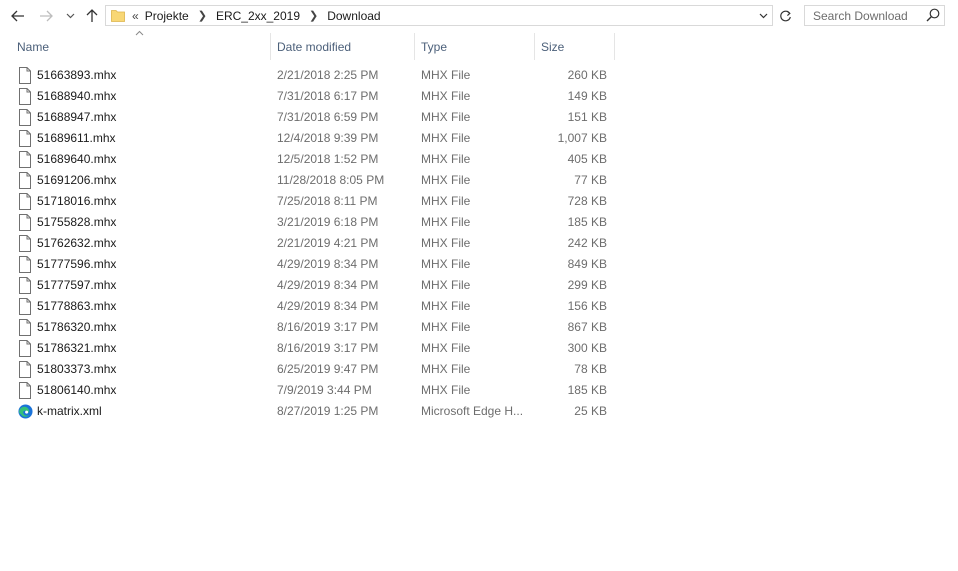 This screenshot has height=571, width=958. I want to click on column-header-type: Type, so click(474, 46).